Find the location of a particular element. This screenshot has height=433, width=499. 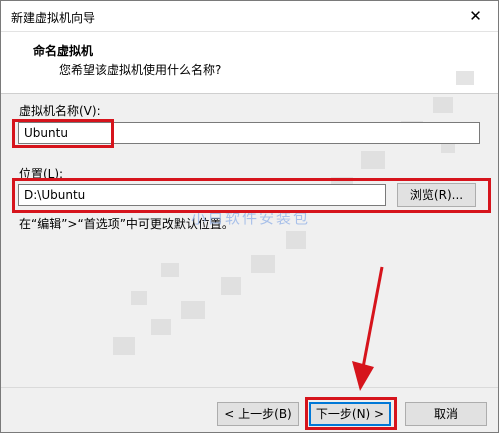

close-icon: ✕ is located at coordinates (475, 16).